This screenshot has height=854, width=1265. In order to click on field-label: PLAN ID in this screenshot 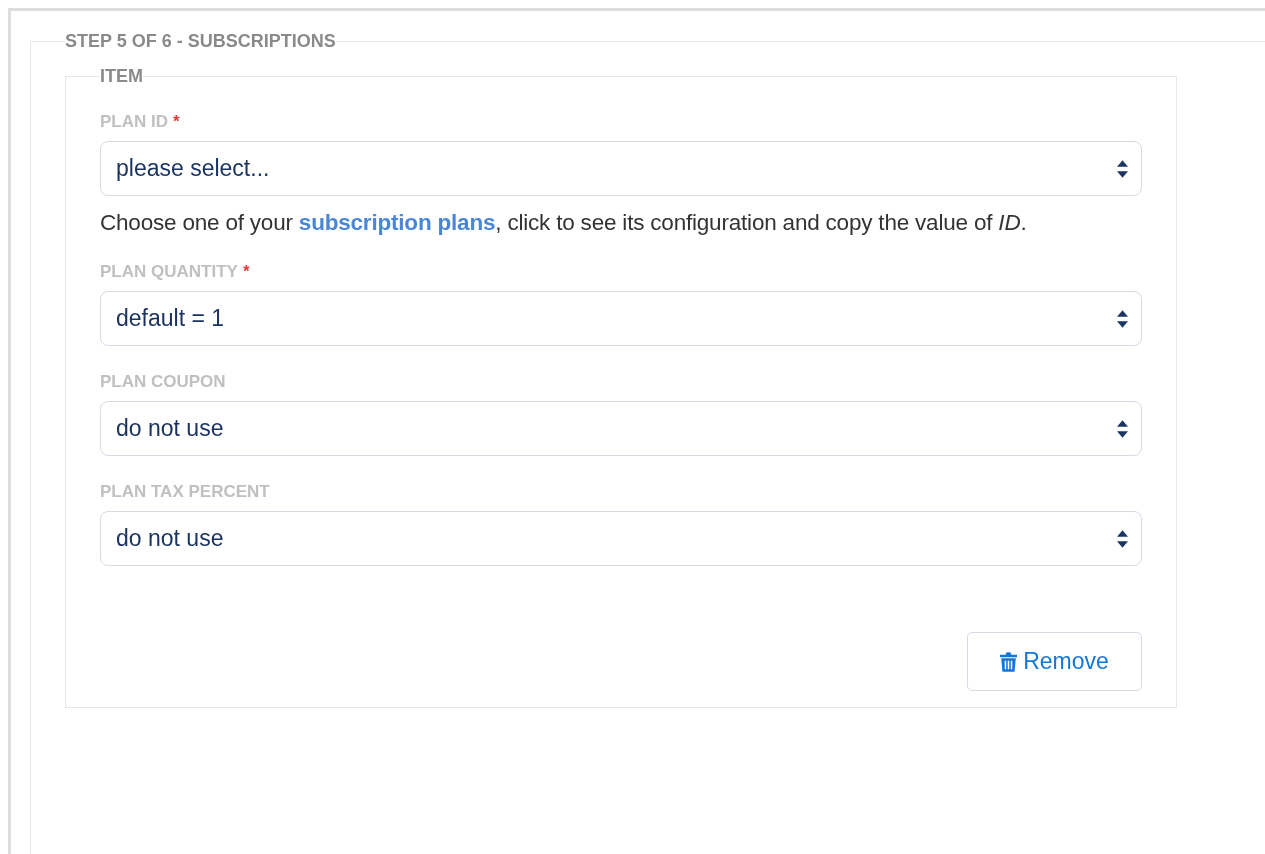, I will do `click(134, 122)`.